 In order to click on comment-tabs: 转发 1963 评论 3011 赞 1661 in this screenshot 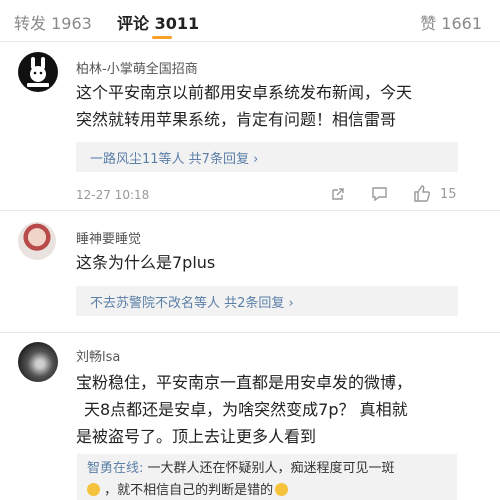, I will do `click(250, 21)`.